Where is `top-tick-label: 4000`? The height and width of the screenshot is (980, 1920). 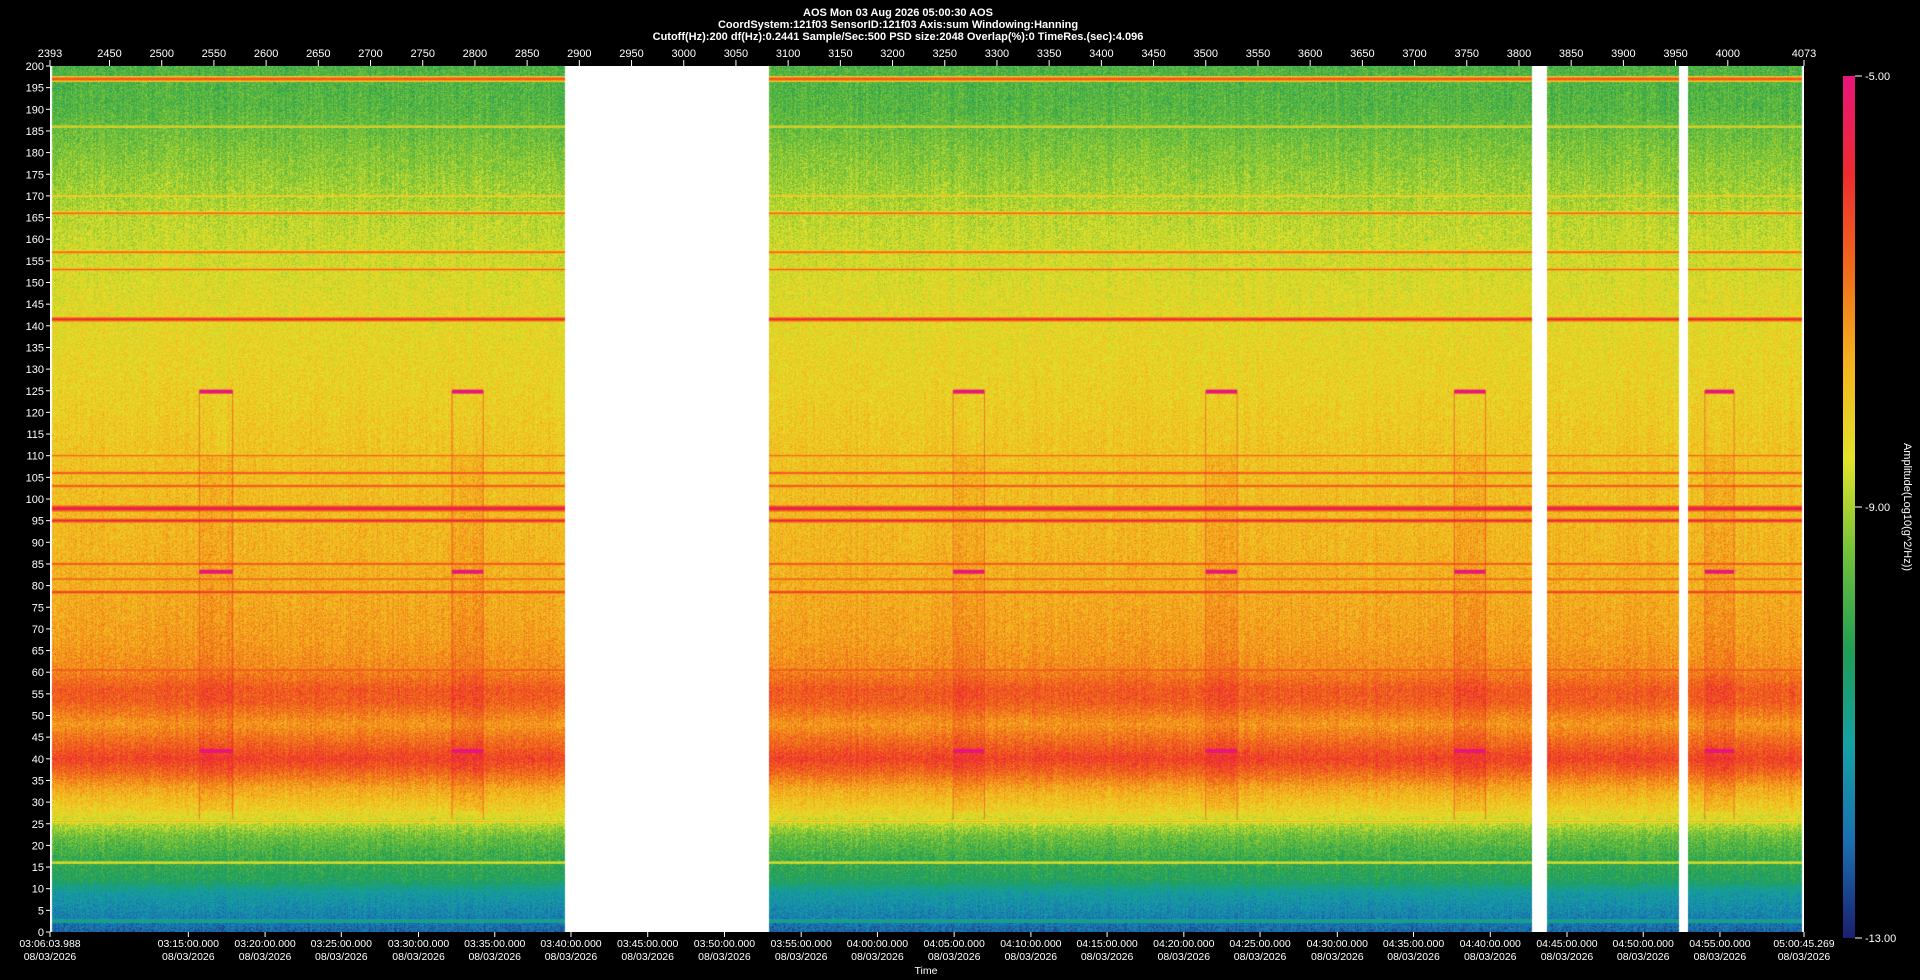
top-tick-label: 4000 is located at coordinates (1728, 54).